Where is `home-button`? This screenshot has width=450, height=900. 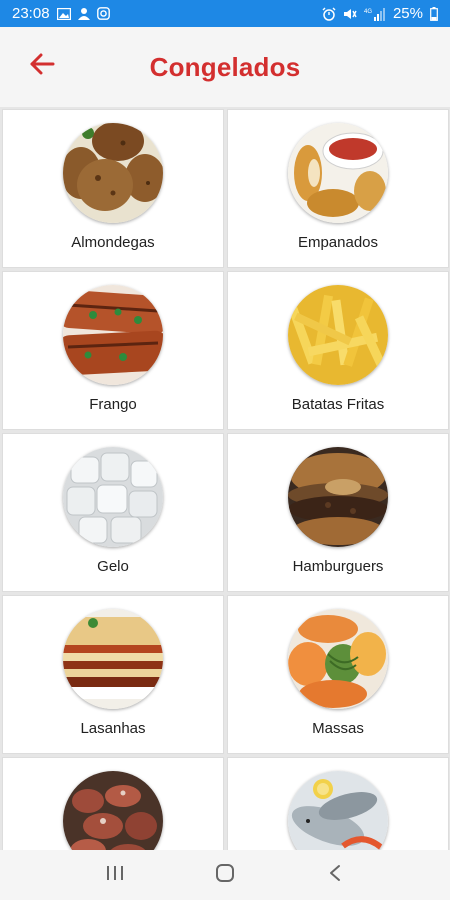 home-button is located at coordinates (225, 875).